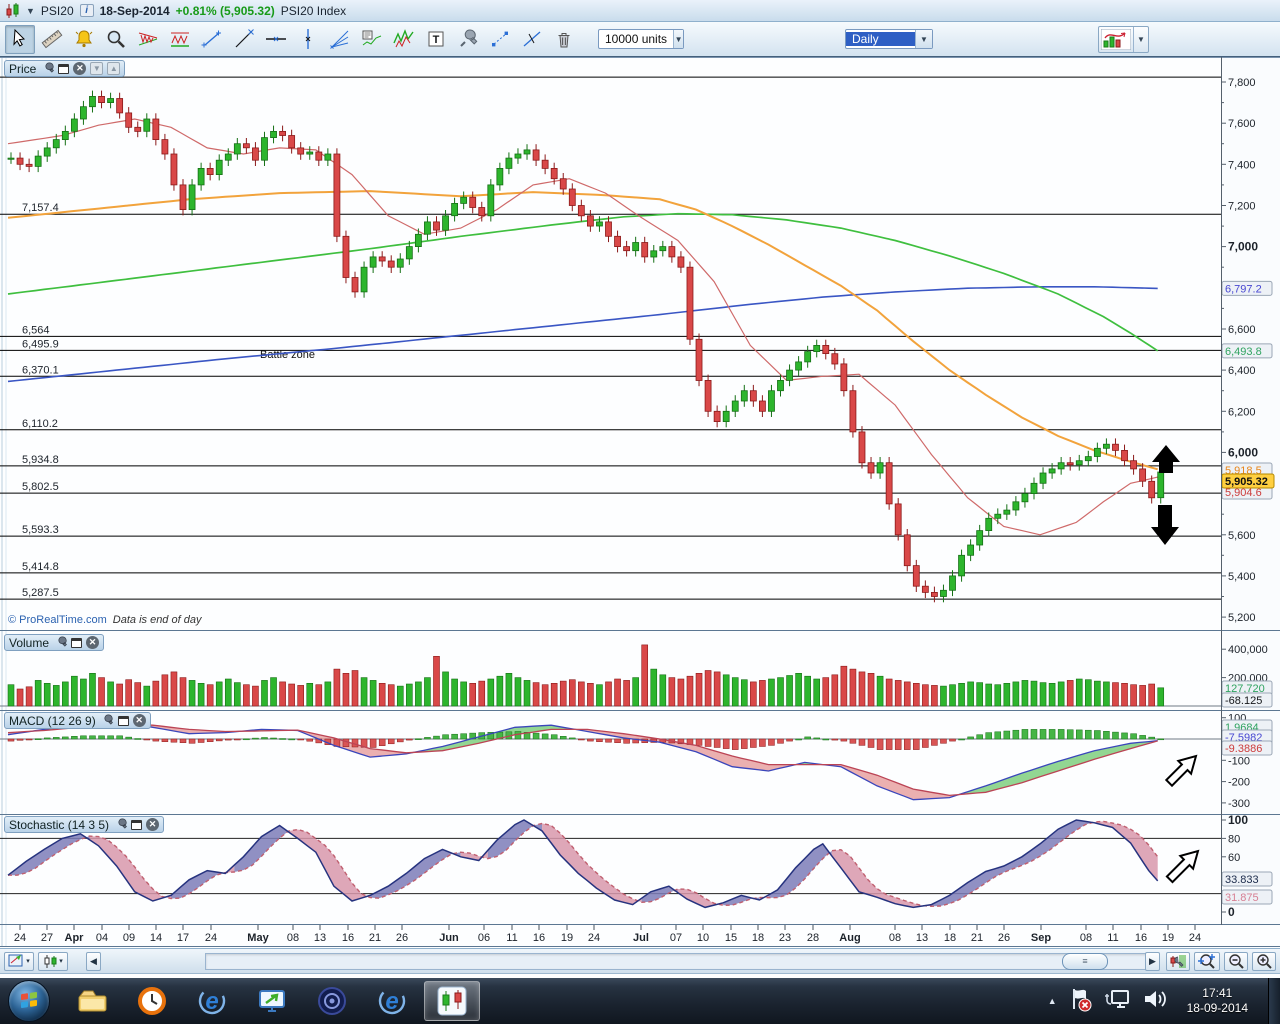  Describe the element at coordinates (84, 824) in the screenshot. I see `stochastic-panel-header: Stochastic (14 3 5) ✕` at that location.